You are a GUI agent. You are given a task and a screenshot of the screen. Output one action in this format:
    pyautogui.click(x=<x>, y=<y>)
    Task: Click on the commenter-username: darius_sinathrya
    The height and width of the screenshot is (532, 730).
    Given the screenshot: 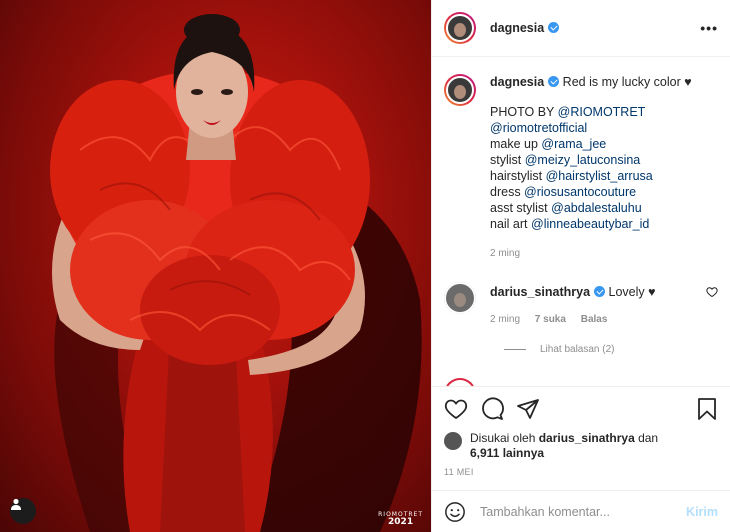 What is the action you would take?
    pyautogui.click(x=540, y=292)
    